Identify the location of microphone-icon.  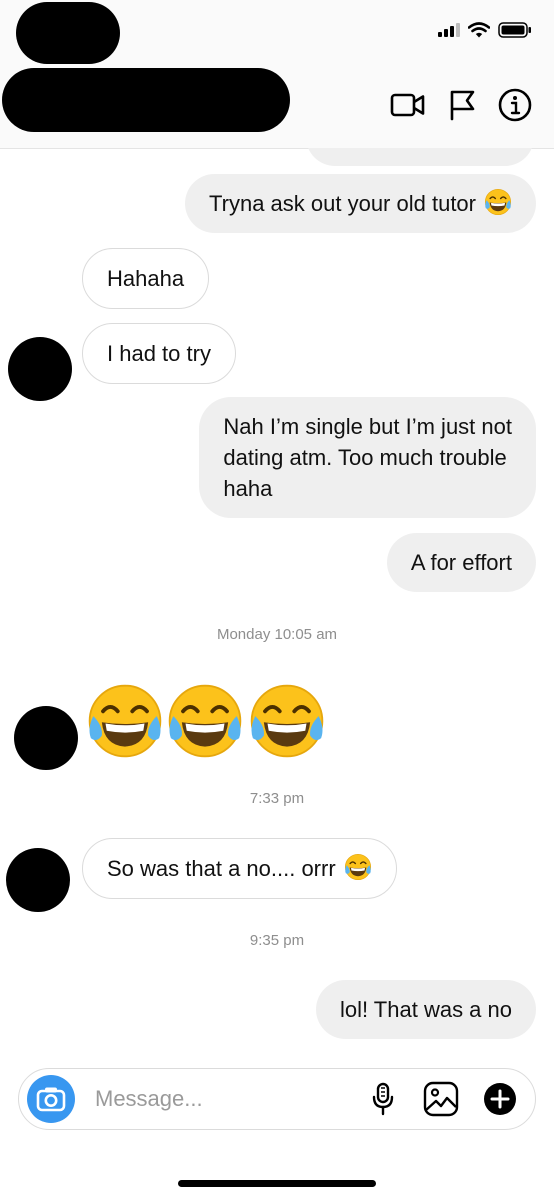
(383, 1101).